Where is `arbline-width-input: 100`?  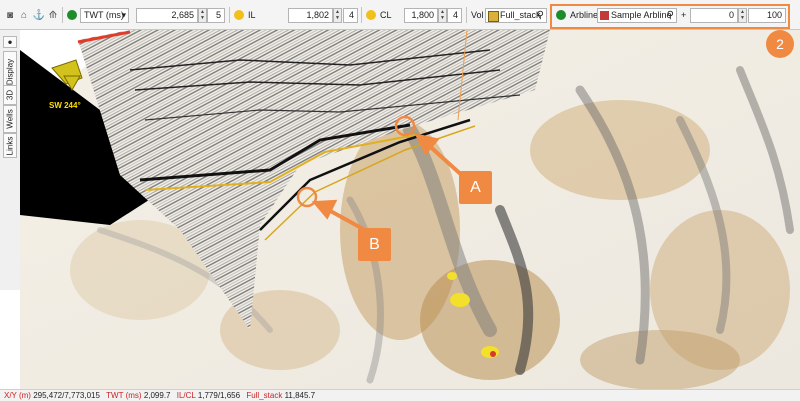
arbline-width-input: 100 is located at coordinates (767, 15).